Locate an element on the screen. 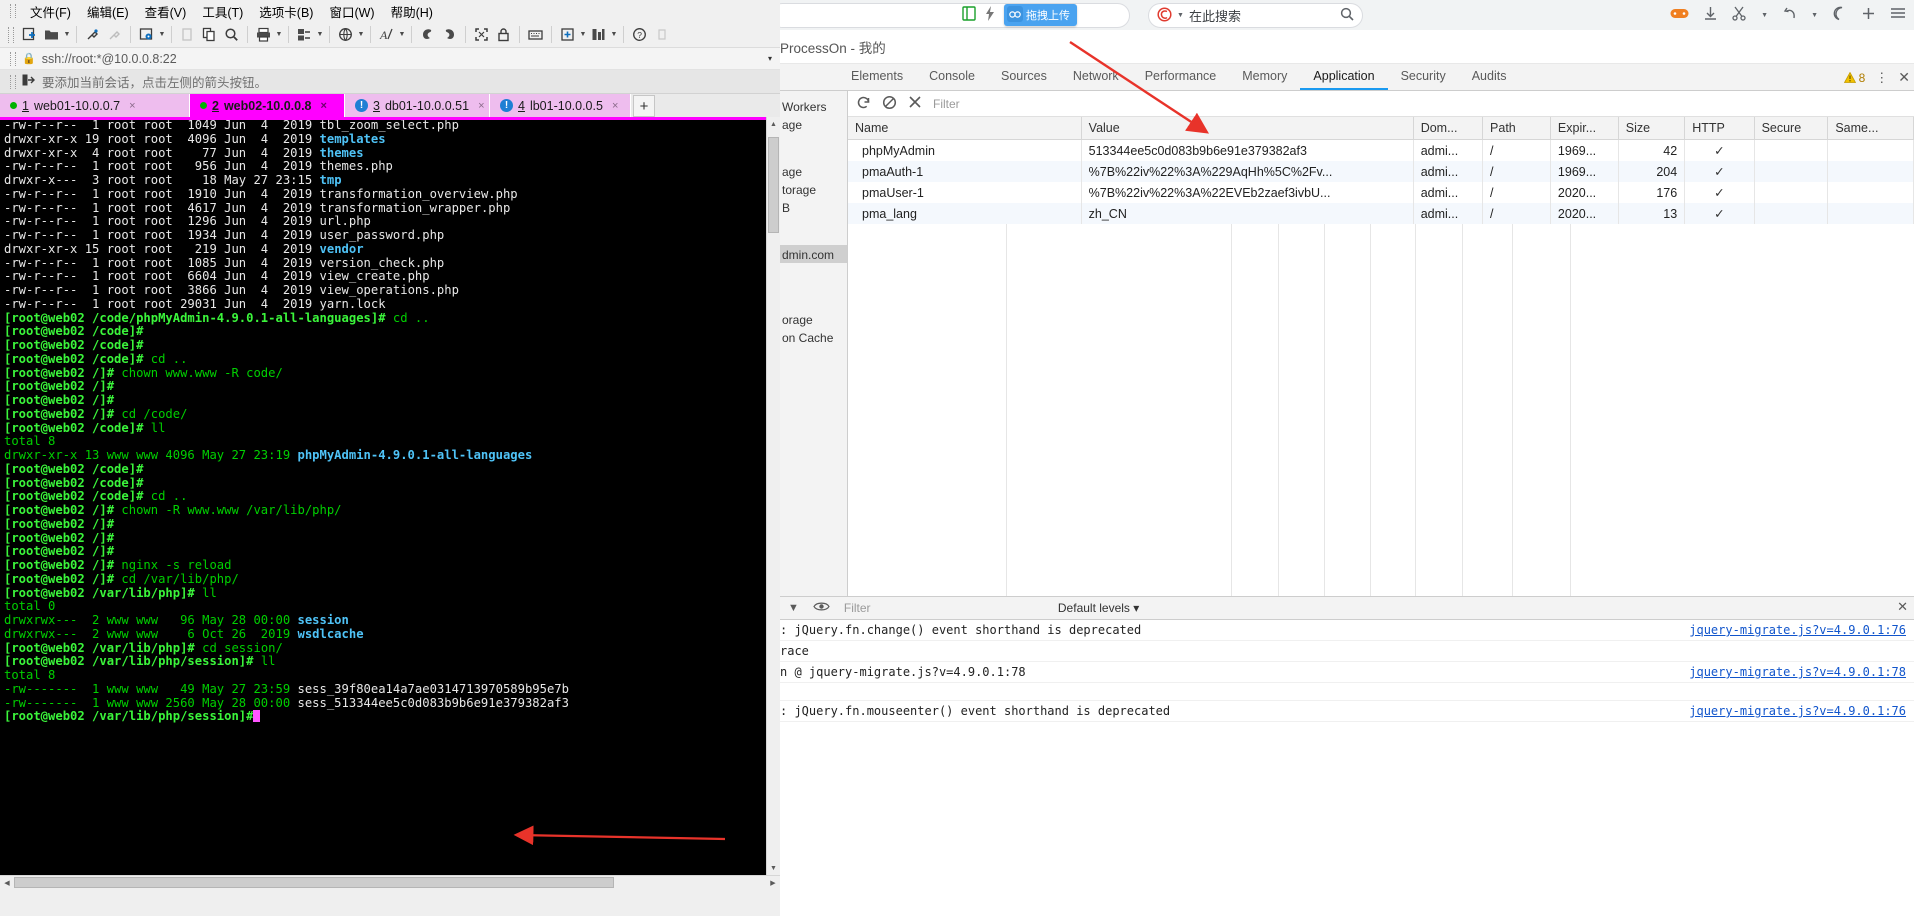 This screenshot has height=916, width=1914. font-caret-icon: ▼ is located at coordinates (402, 34).